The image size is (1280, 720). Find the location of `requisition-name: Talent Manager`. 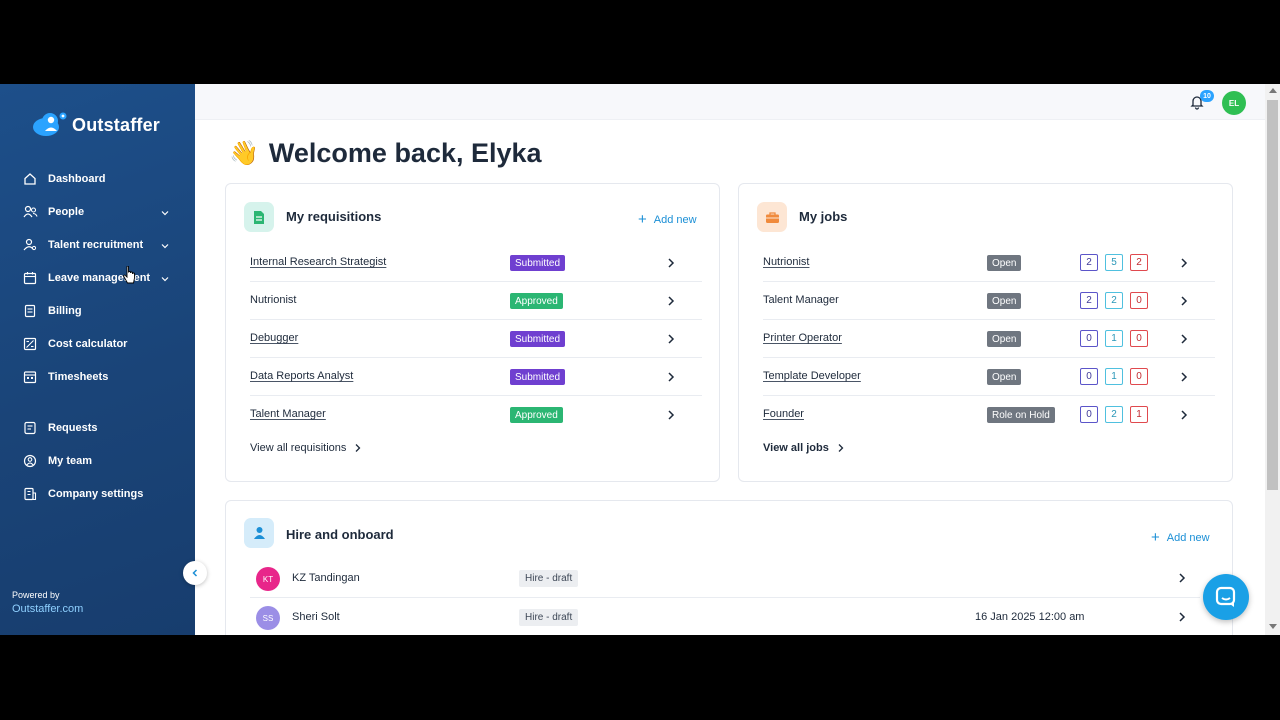

requisition-name: Talent Manager is located at coordinates (288, 414).